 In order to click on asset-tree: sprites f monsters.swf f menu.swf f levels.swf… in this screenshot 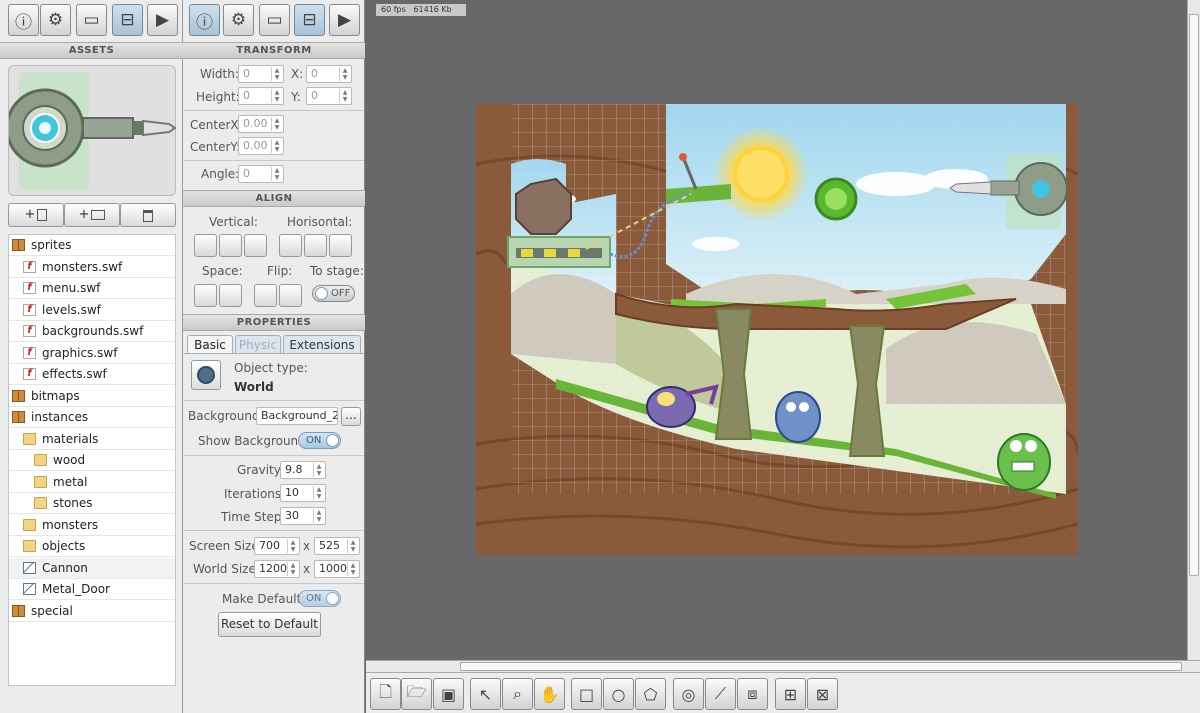, I will do `click(92, 460)`.